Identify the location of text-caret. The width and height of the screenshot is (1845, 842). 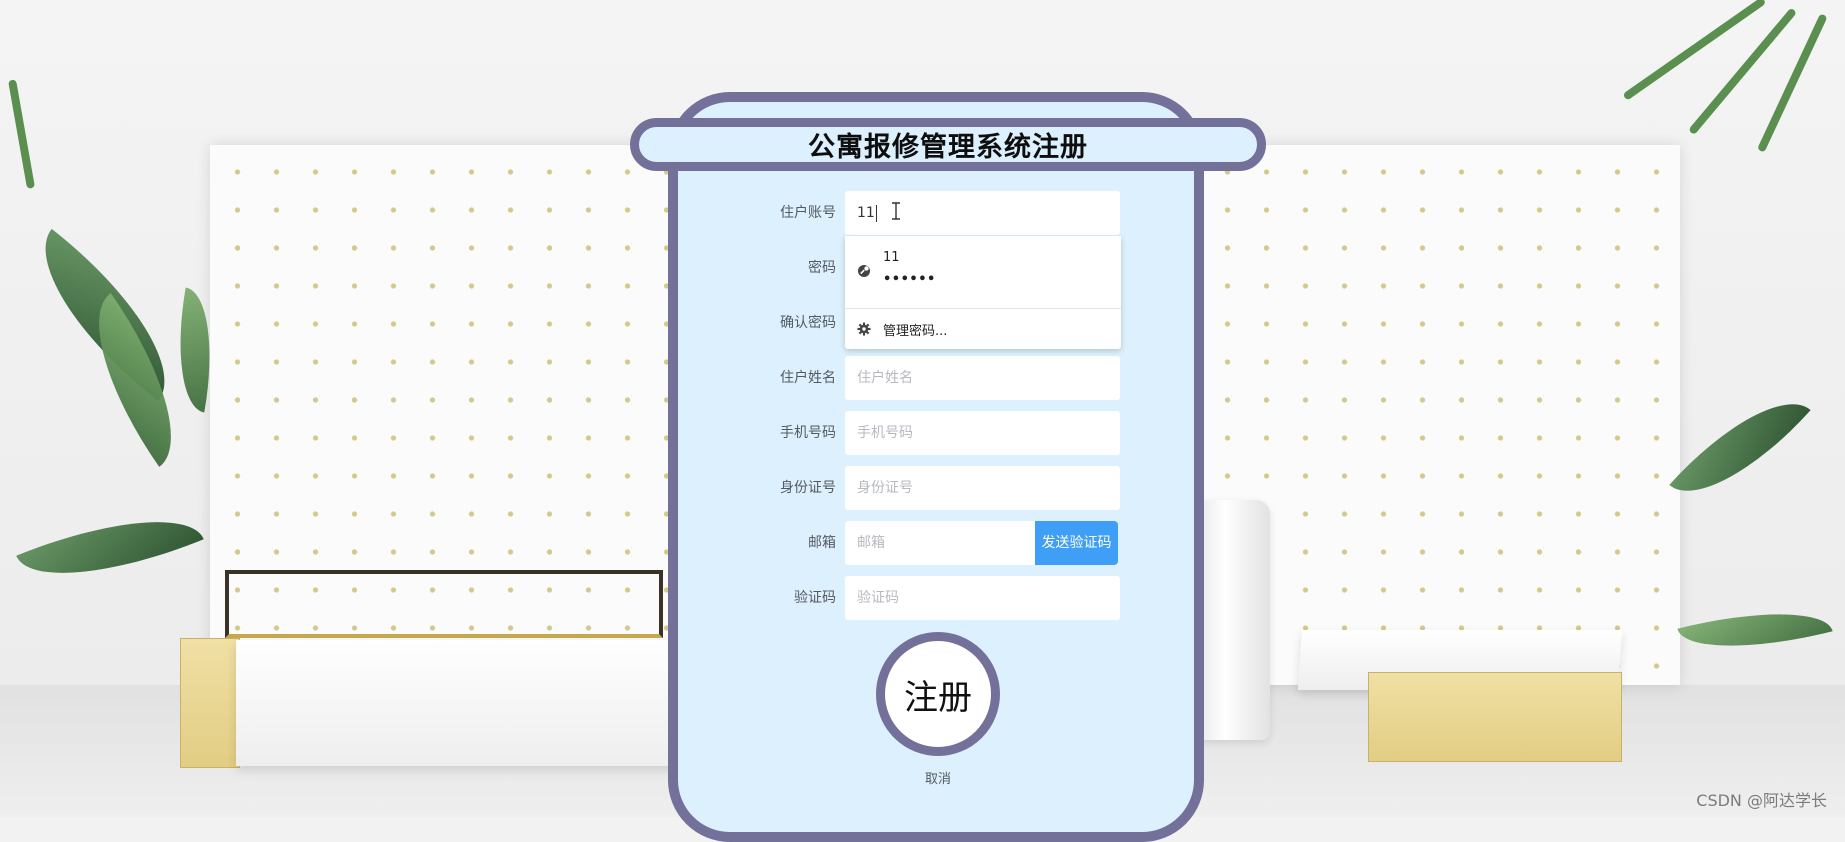
(876, 213).